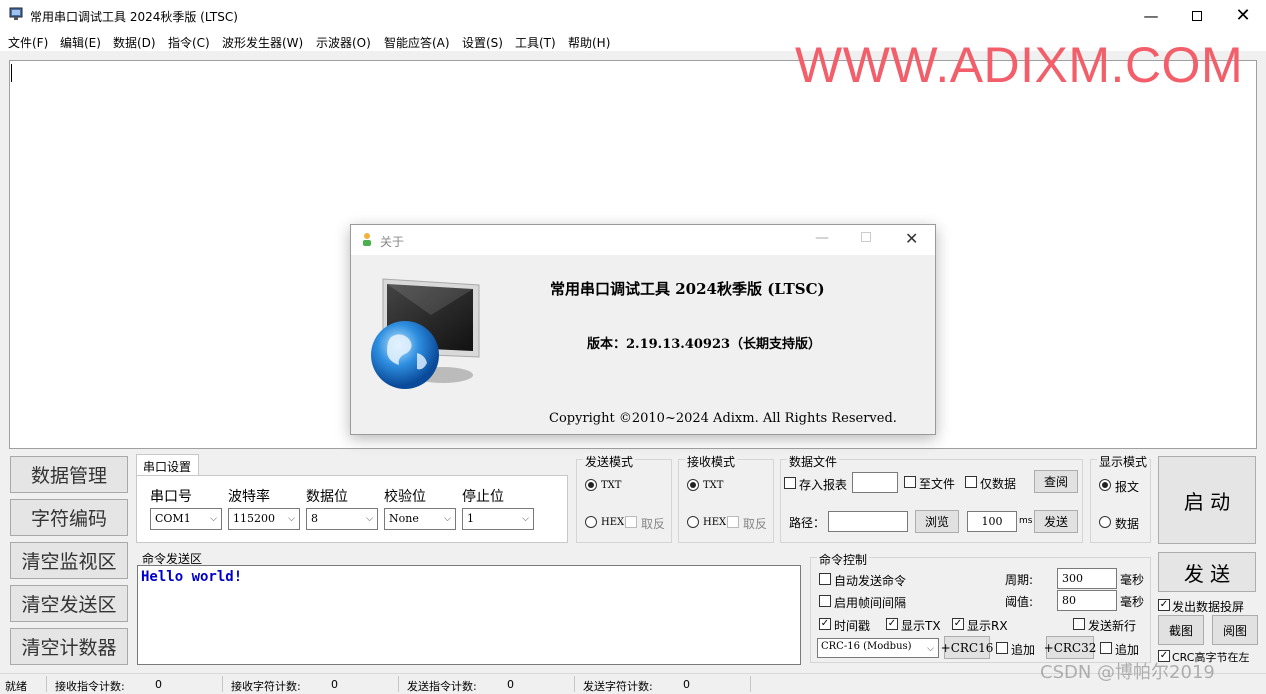  I want to click on start-button: 启 动, so click(1207, 500).